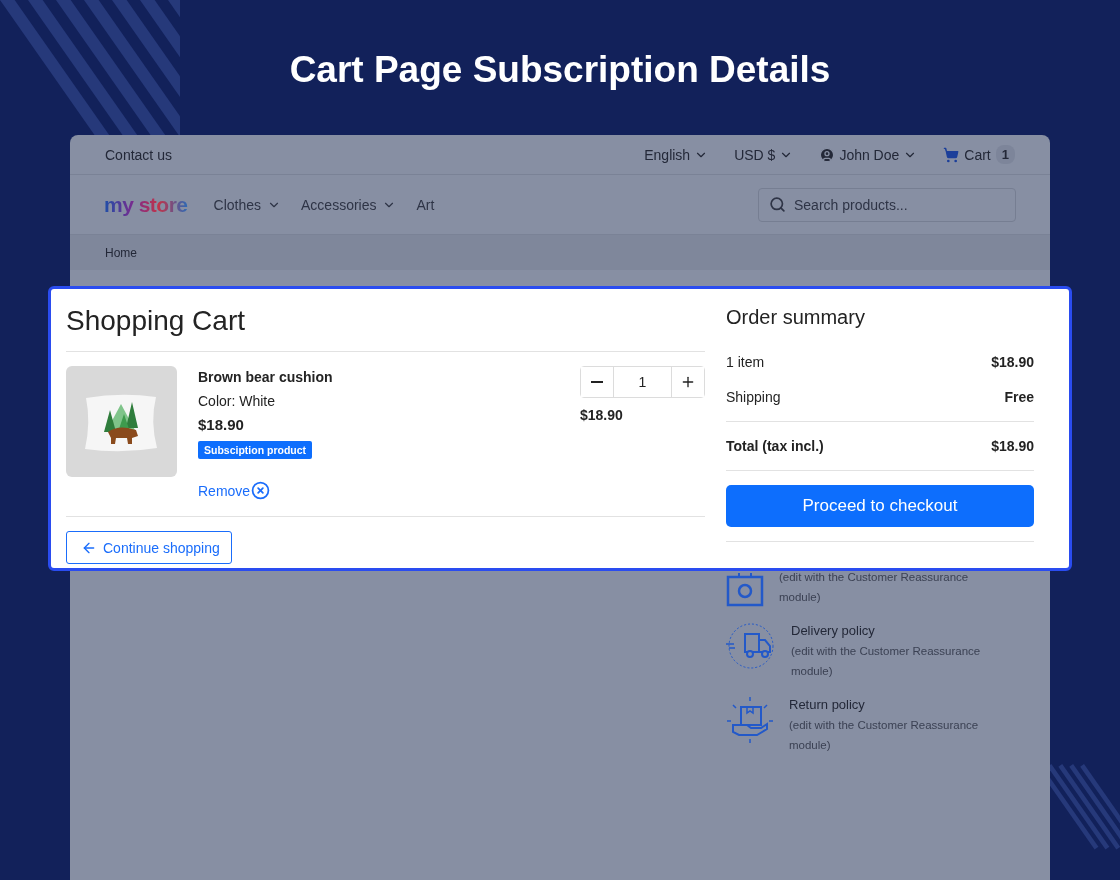  Describe the element at coordinates (1005, 154) in the screenshot. I see `cart-count: 1` at that location.